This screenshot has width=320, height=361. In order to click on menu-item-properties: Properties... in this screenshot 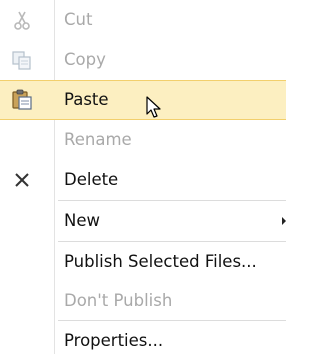, I will do `click(143, 341)`.